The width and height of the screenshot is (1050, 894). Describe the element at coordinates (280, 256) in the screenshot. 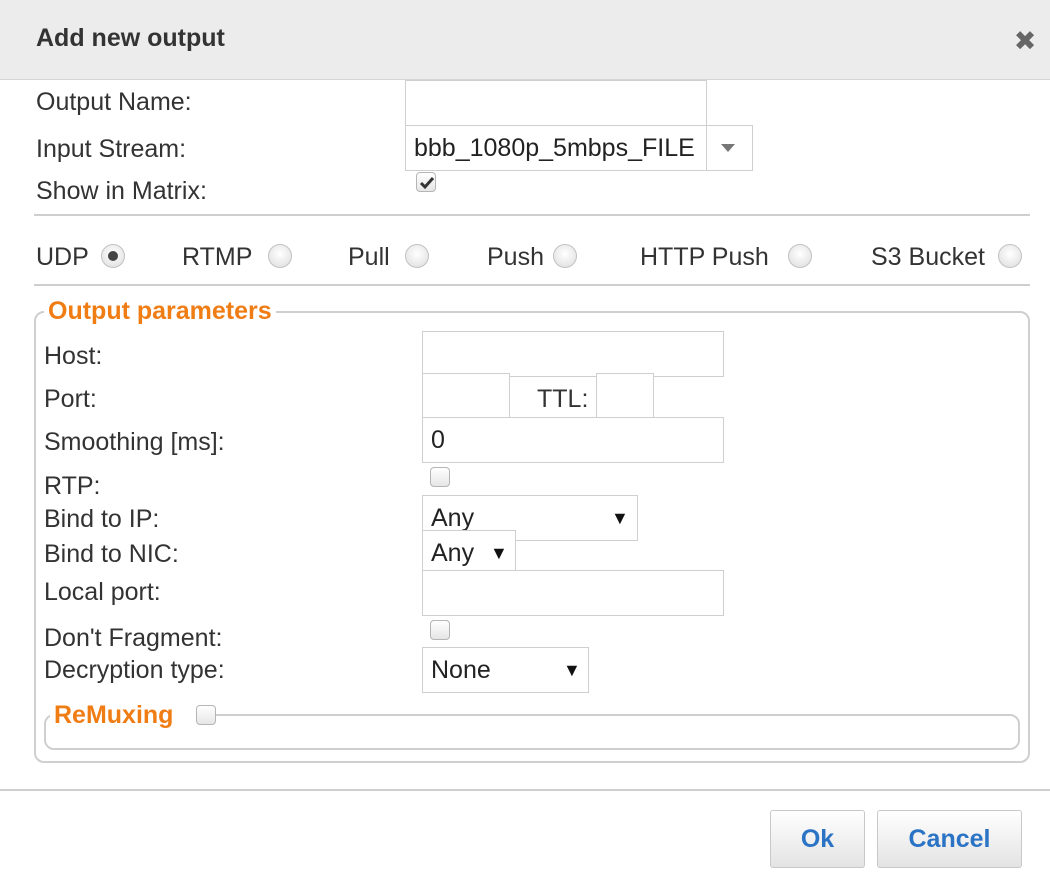

I see `radio-rtmp` at that location.